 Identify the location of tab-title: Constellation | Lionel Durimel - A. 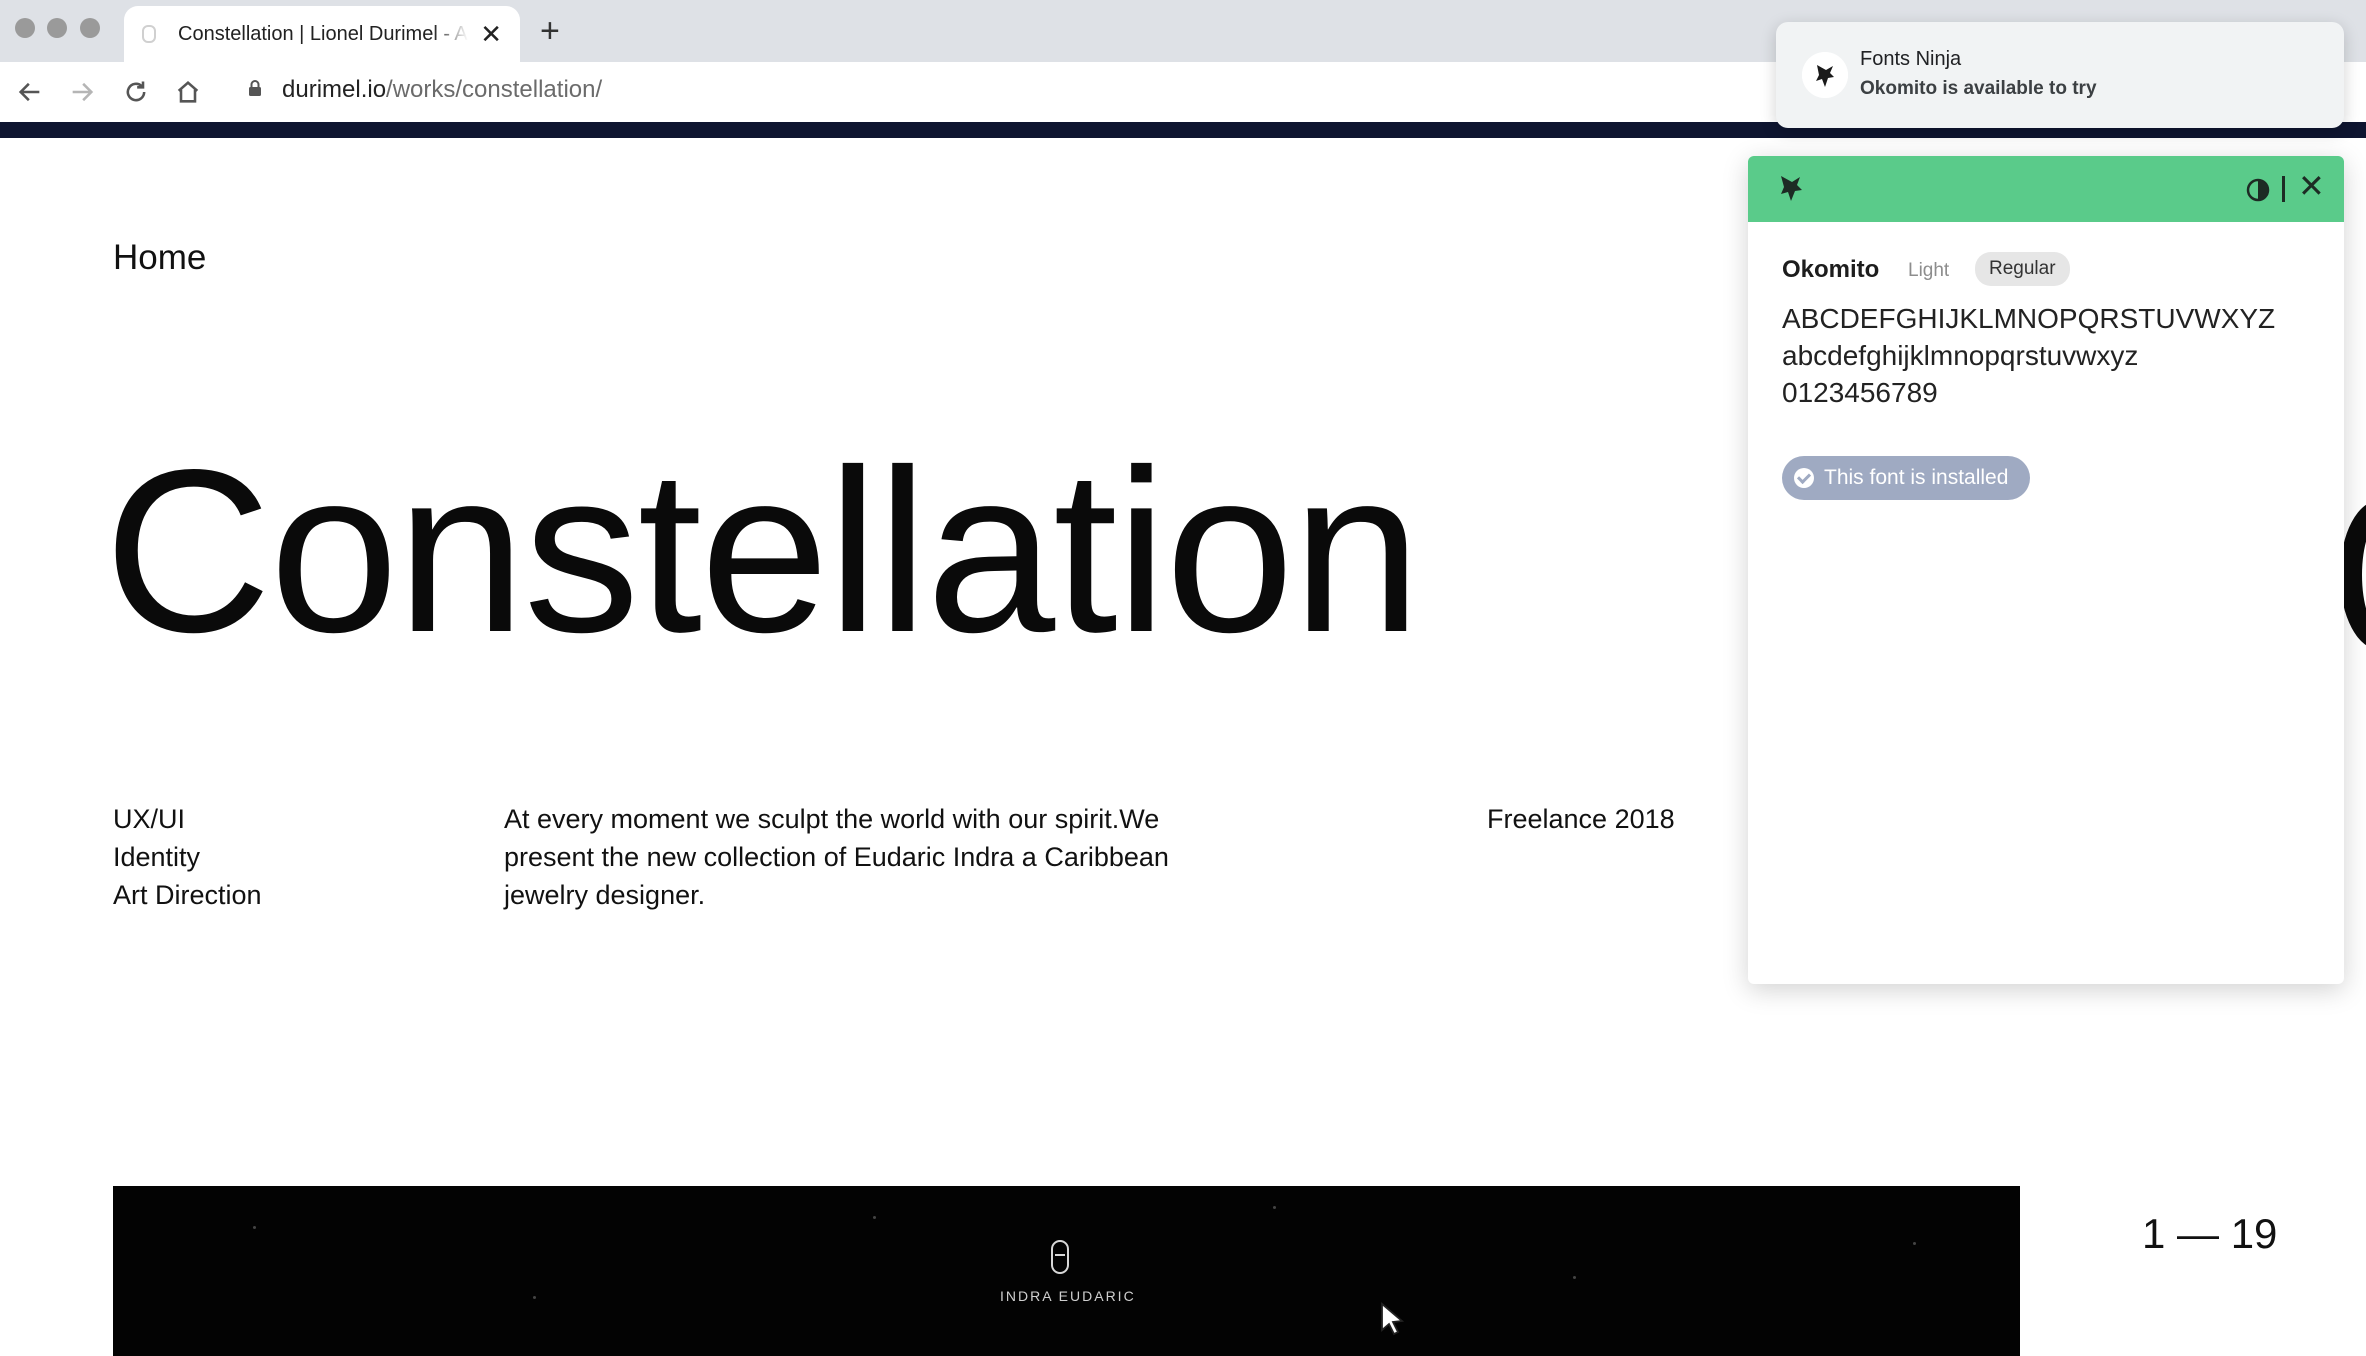
(323, 33).